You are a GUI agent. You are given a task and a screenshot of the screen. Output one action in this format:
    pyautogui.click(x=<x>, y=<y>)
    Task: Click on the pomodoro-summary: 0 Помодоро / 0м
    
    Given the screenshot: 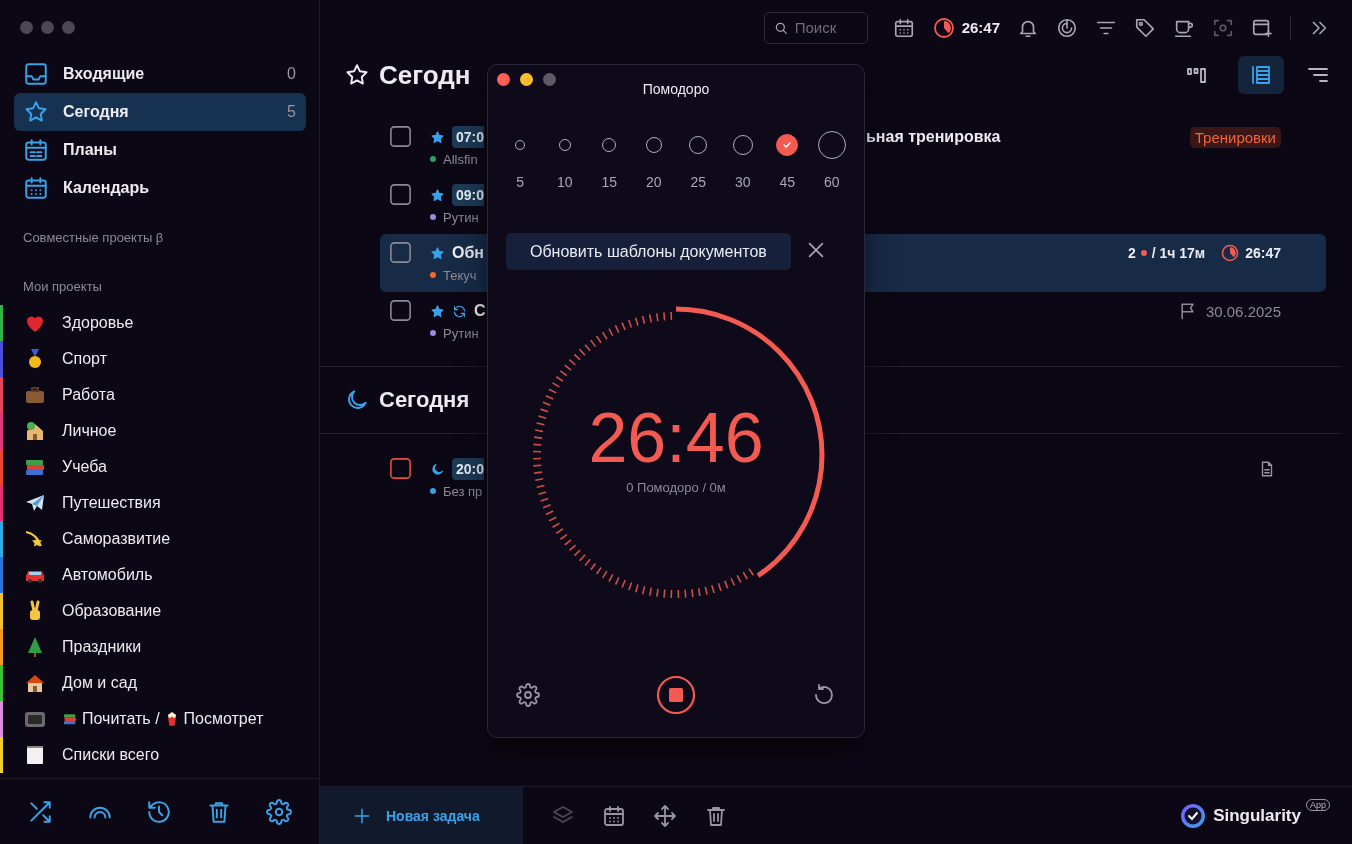 What is the action you would take?
    pyautogui.click(x=676, y=487)
    